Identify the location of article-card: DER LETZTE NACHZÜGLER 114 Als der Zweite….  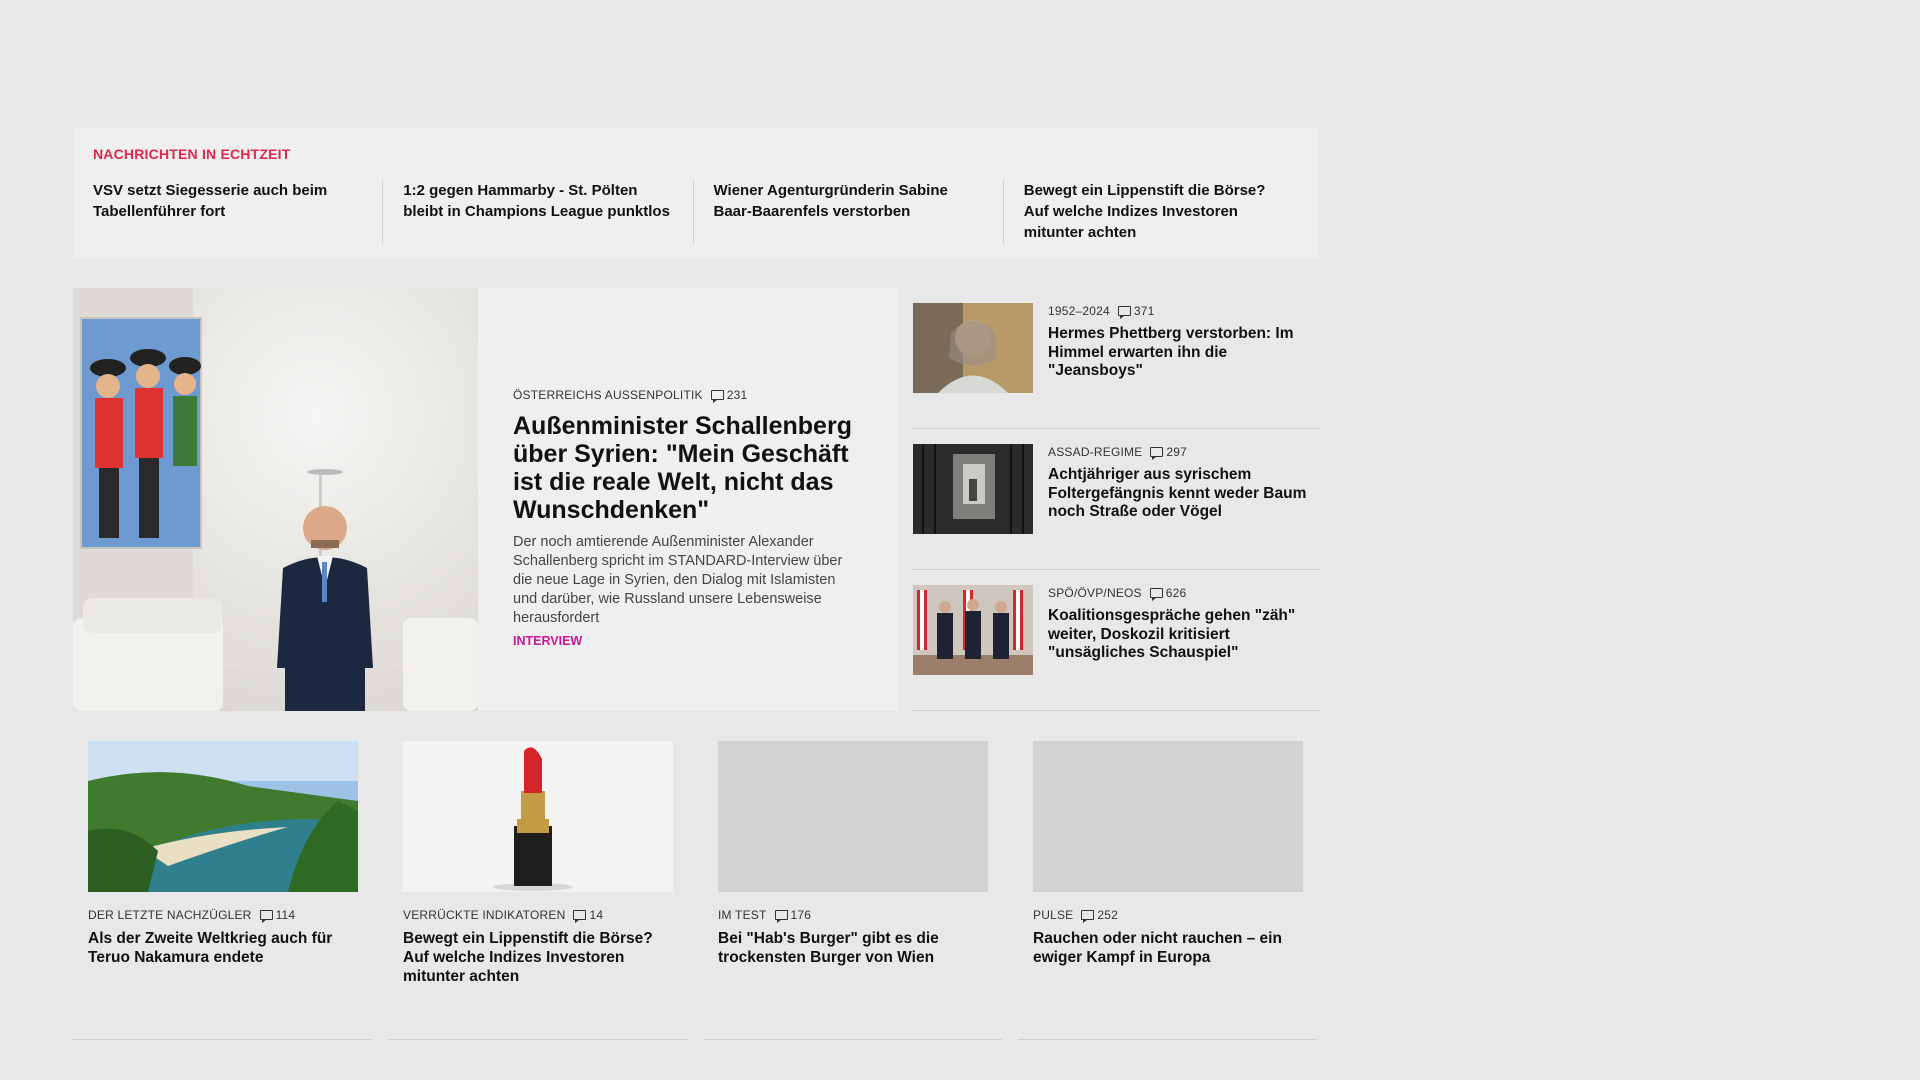
(222, 875).